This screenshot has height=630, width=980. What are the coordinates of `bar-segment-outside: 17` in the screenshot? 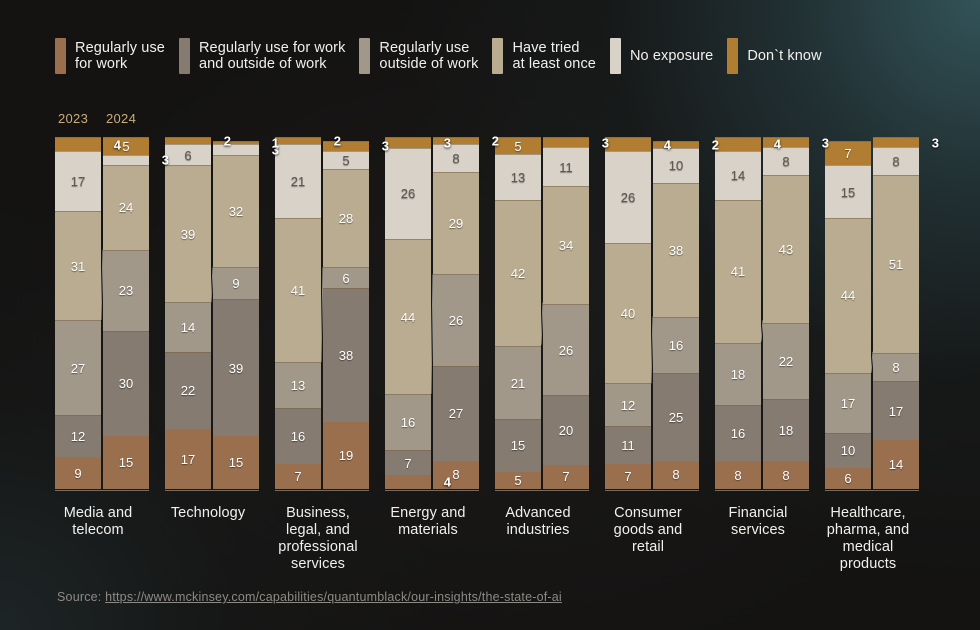 It's located at (848, 402).